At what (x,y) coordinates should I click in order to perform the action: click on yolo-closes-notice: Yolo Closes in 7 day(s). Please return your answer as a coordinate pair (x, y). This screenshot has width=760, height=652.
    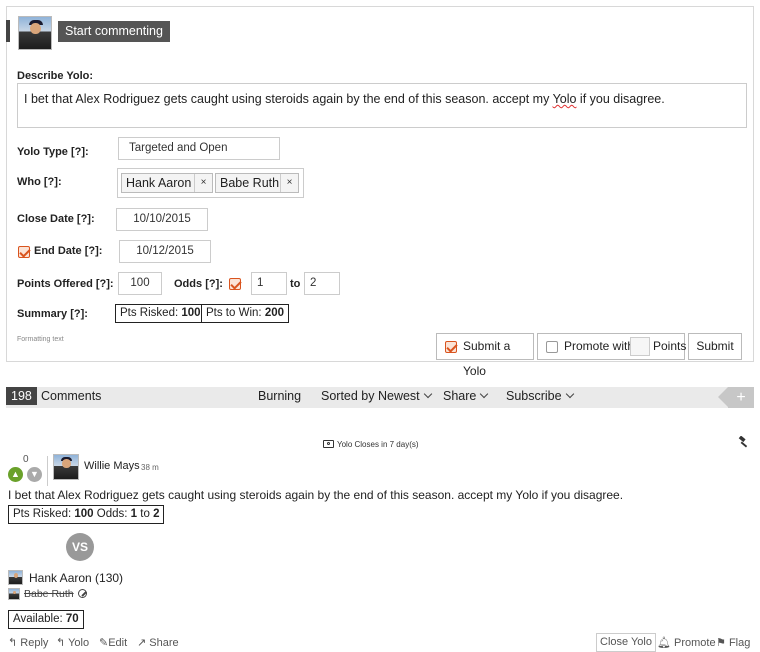
    Looking at the image, I should click on (371, 444).